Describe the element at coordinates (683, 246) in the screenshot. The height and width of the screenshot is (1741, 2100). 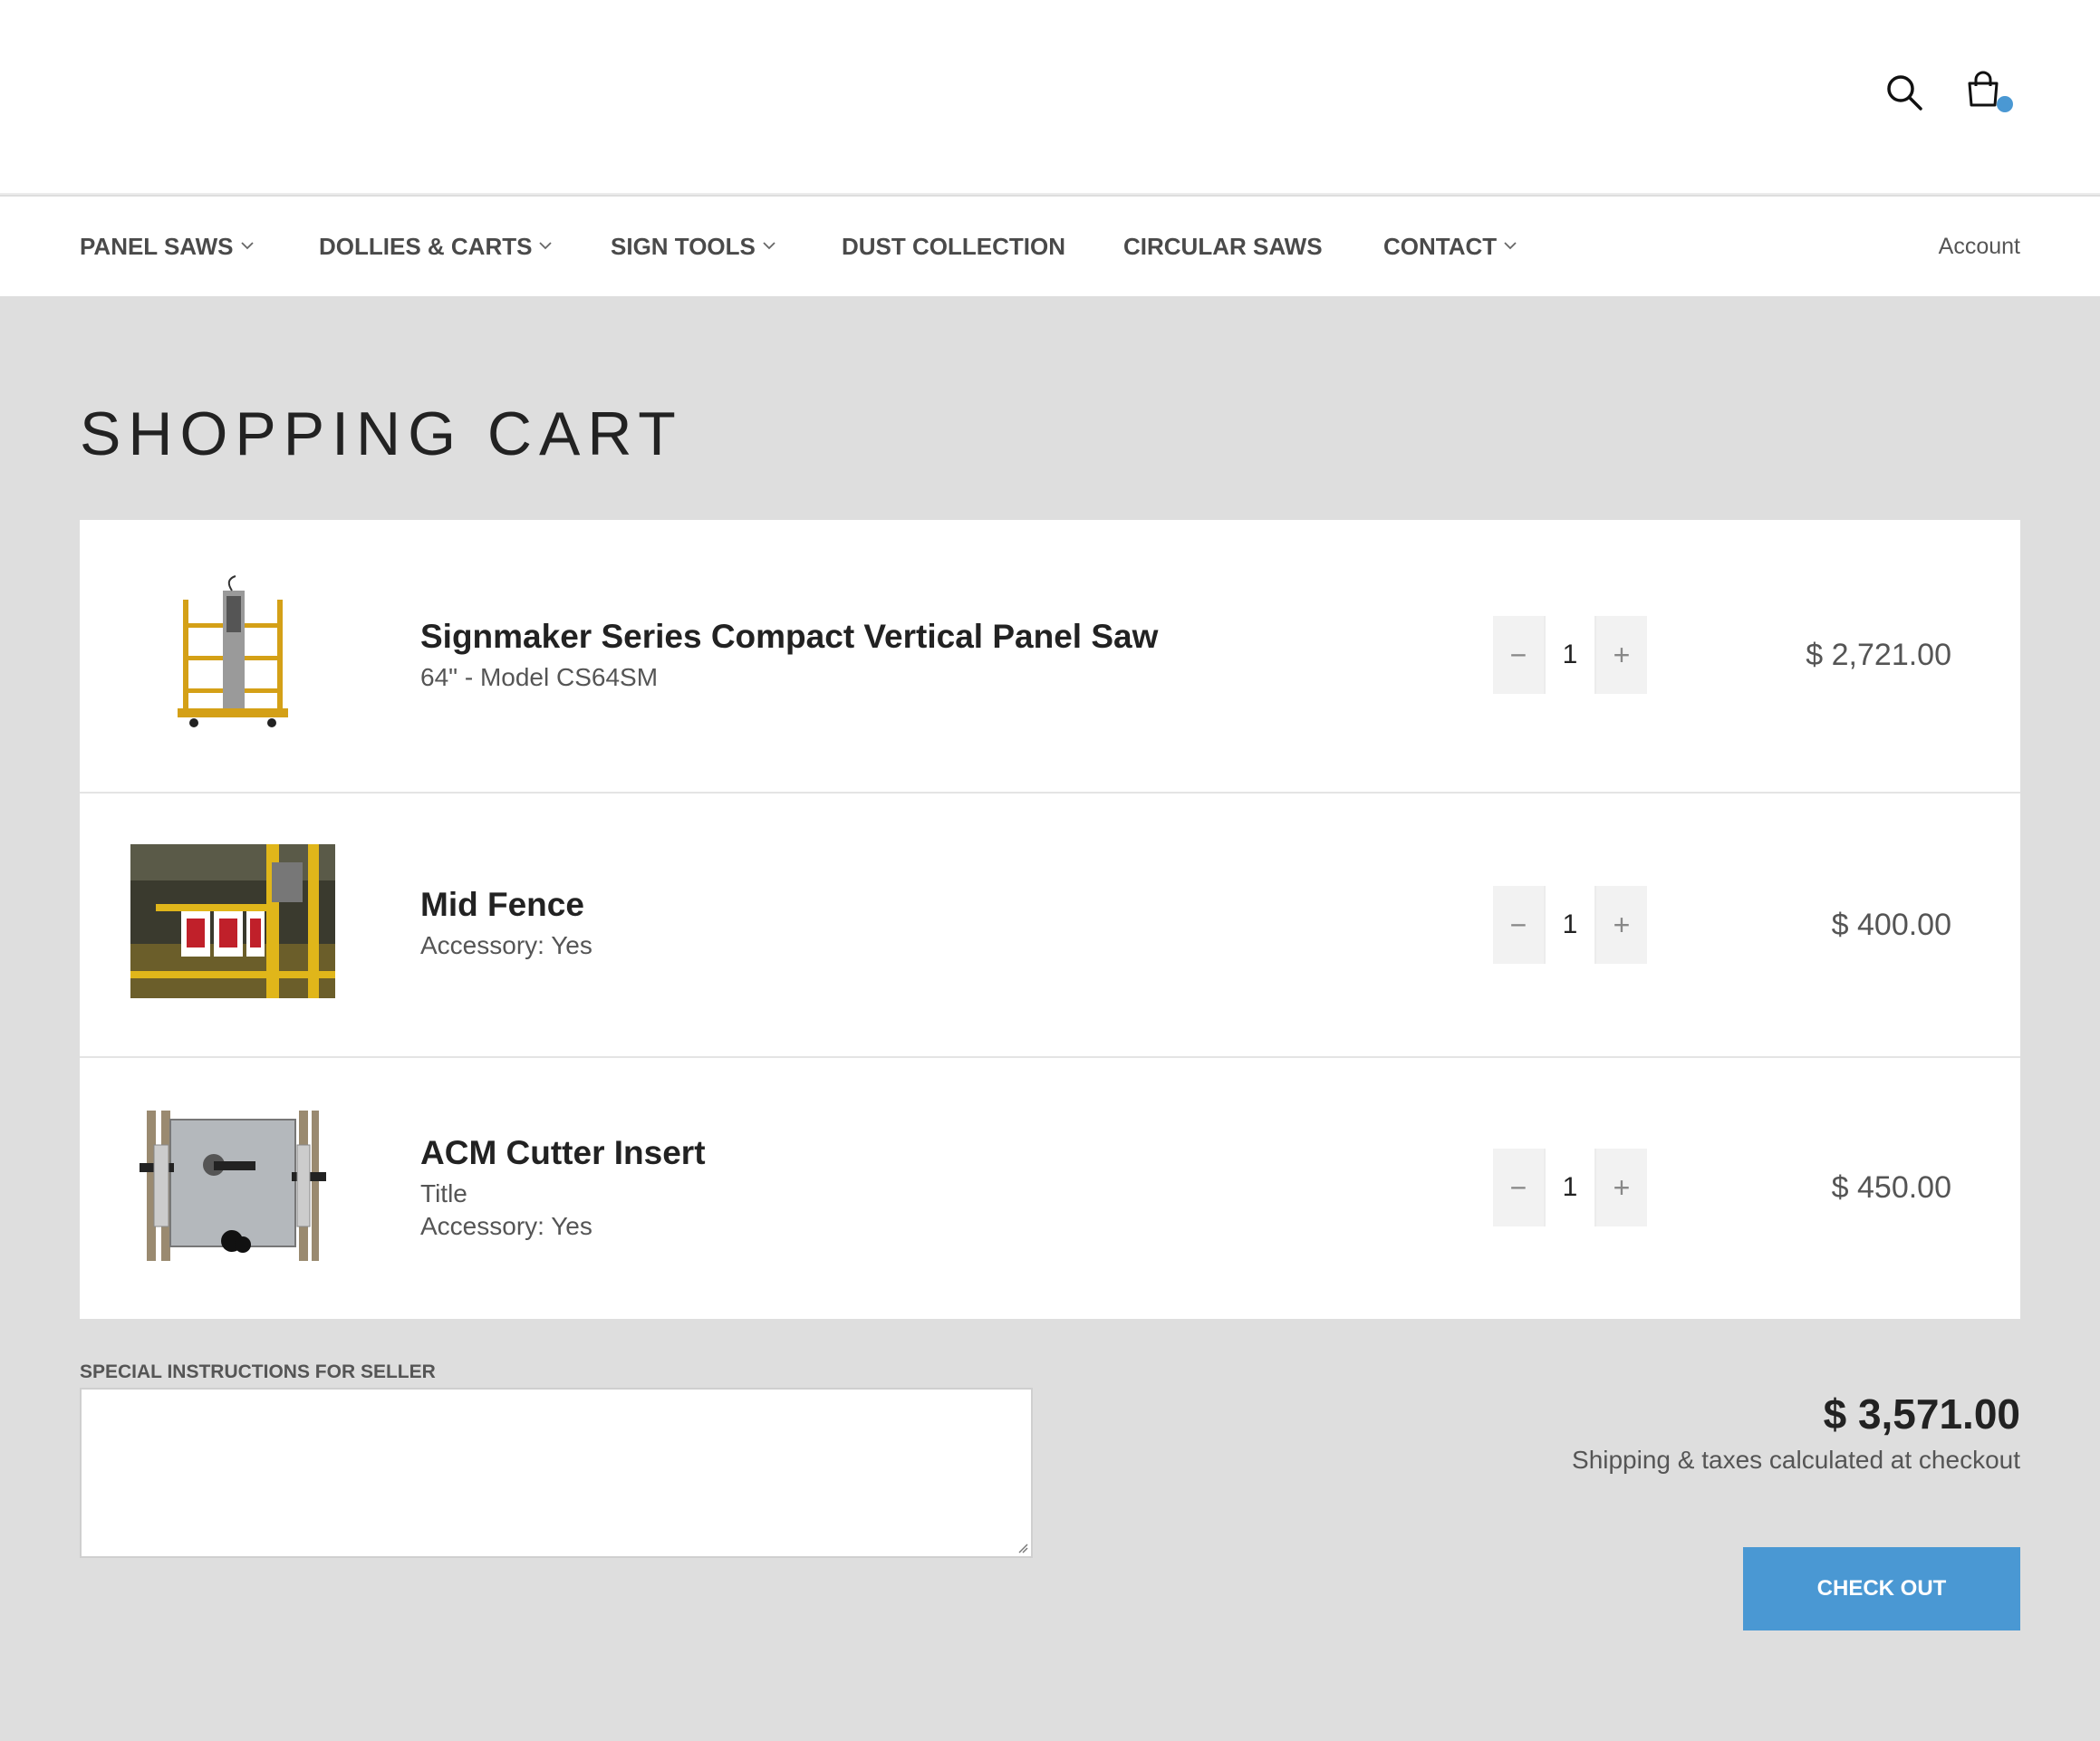
I see `nav-item-label: SIGN TOOLS` at that location.